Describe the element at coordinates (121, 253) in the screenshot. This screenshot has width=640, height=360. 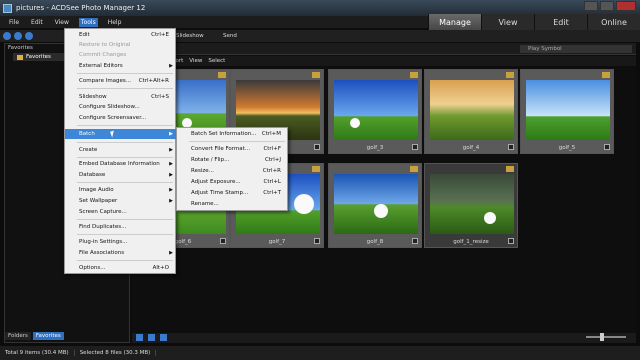
I see `menu-item-file-associations: File Associations ▶` at that location.